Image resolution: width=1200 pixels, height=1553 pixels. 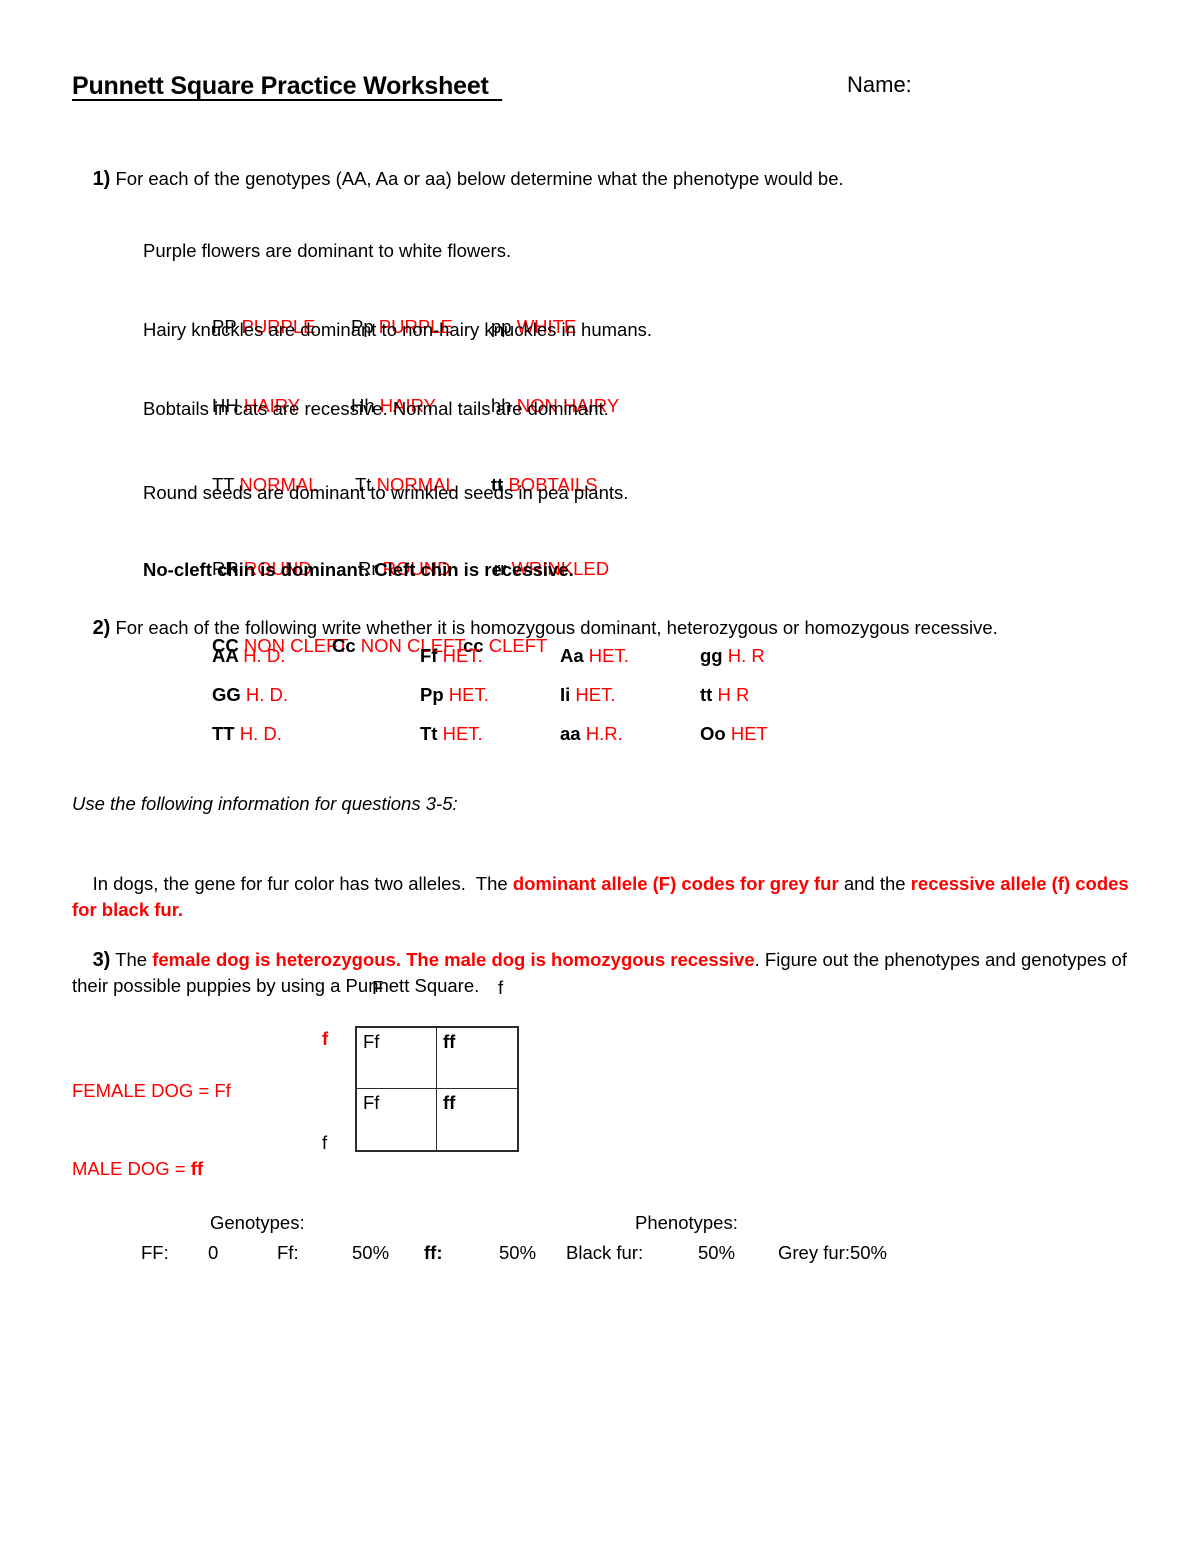 I want to click on genotype: Ff, so click(x=431, y=655).